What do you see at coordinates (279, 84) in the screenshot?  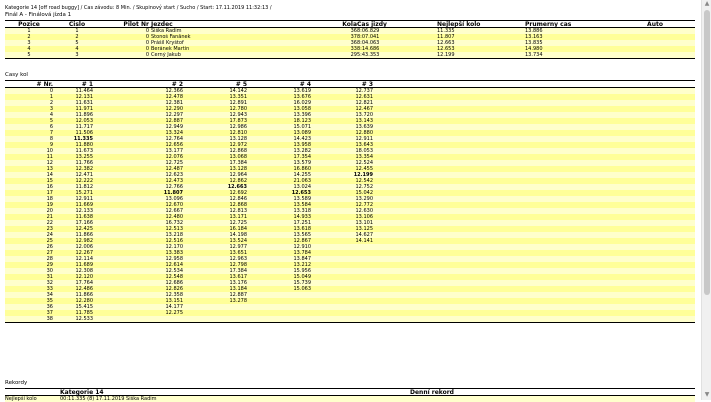 I see `laps-header-cell: # 4` at bounding box center [279, 84].